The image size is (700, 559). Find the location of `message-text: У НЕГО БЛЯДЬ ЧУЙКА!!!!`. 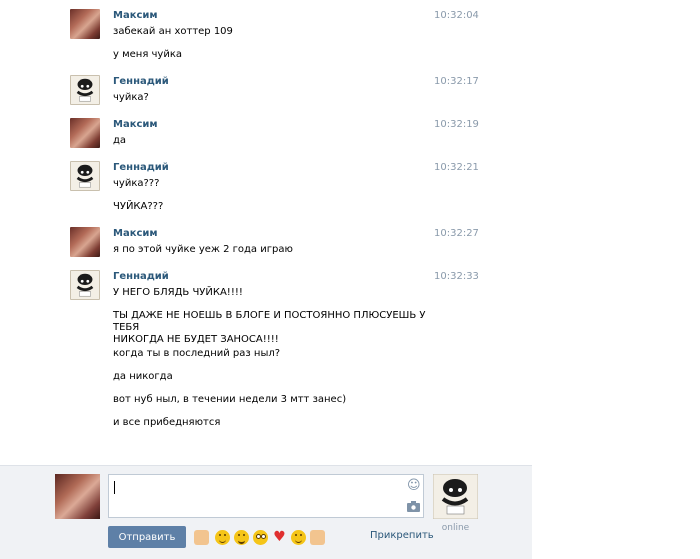

message-text: У НЕГО БЛЯДЬ ЧУЙКА!!!! is located at coordinates (178, 292).